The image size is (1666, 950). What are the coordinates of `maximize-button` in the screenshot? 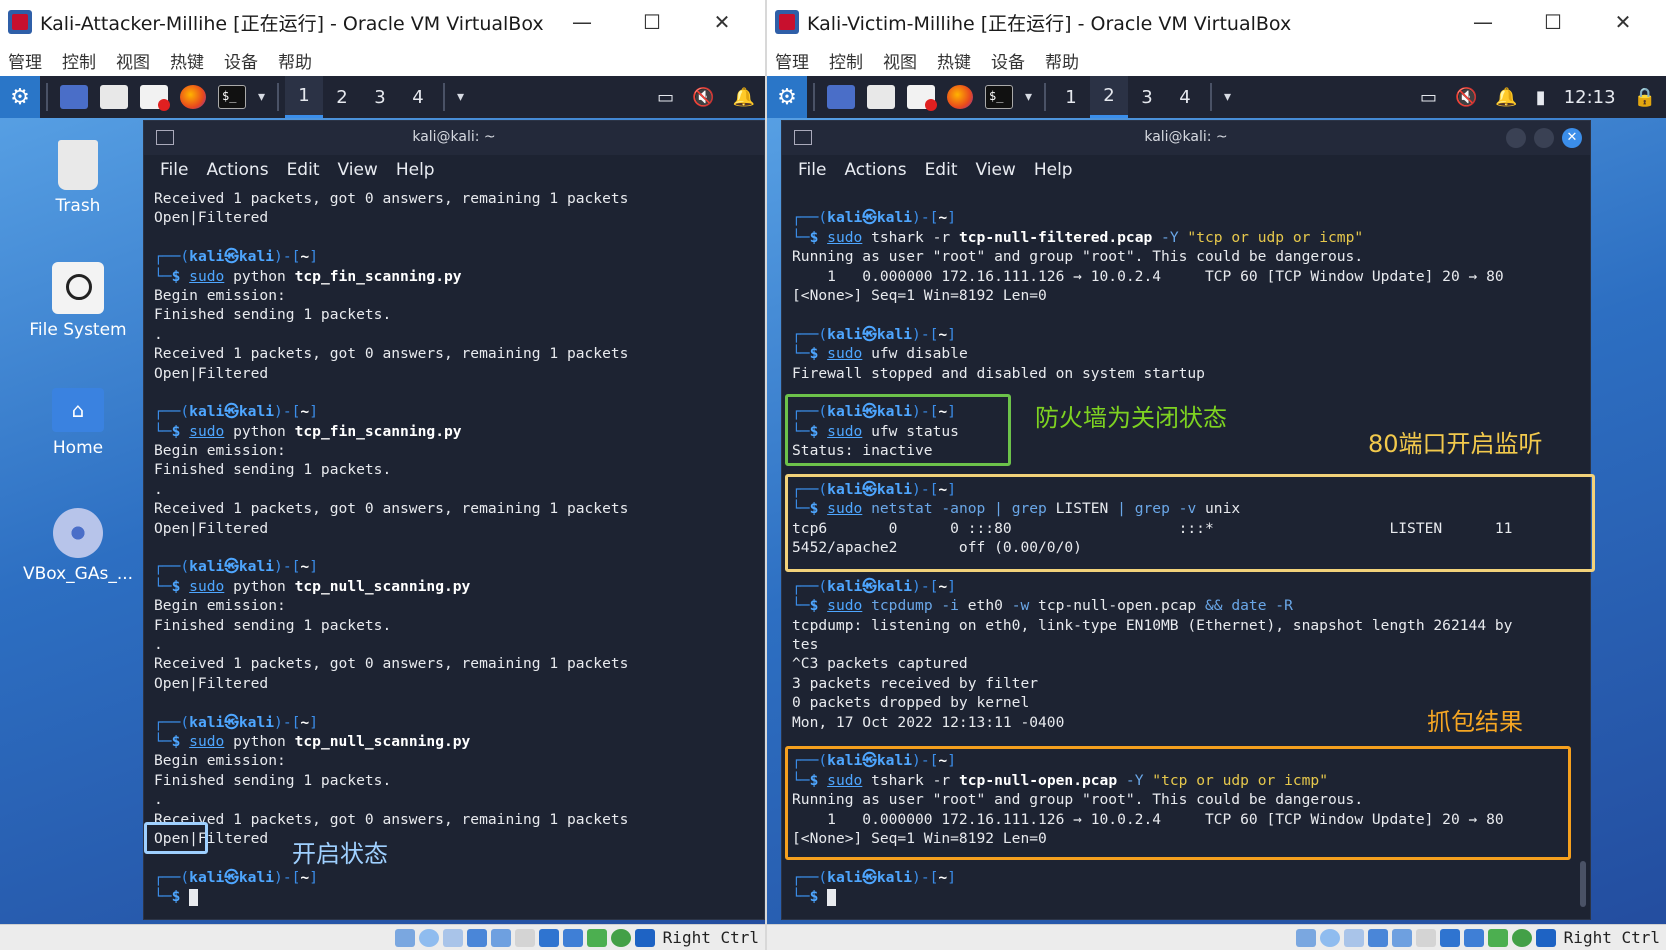 It's located at (1544, 138).